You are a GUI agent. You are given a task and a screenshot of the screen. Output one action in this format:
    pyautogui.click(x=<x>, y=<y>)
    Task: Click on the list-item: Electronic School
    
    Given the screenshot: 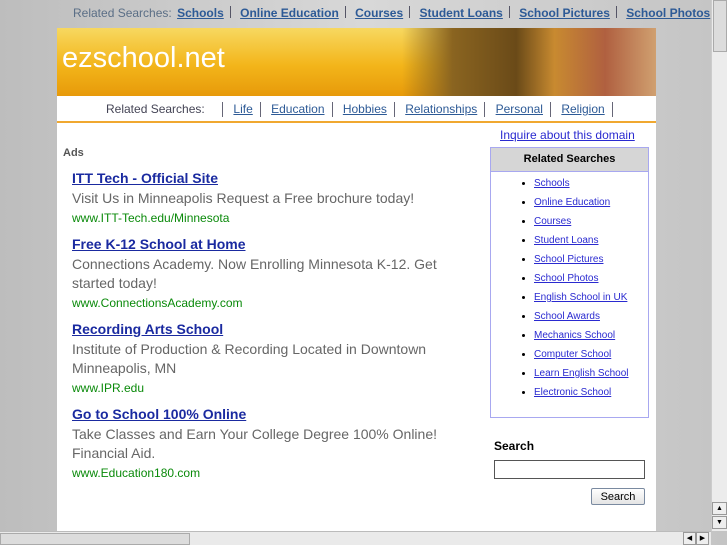 What is the action you would take?
    pyautogui.click(x=591, y=392)
    